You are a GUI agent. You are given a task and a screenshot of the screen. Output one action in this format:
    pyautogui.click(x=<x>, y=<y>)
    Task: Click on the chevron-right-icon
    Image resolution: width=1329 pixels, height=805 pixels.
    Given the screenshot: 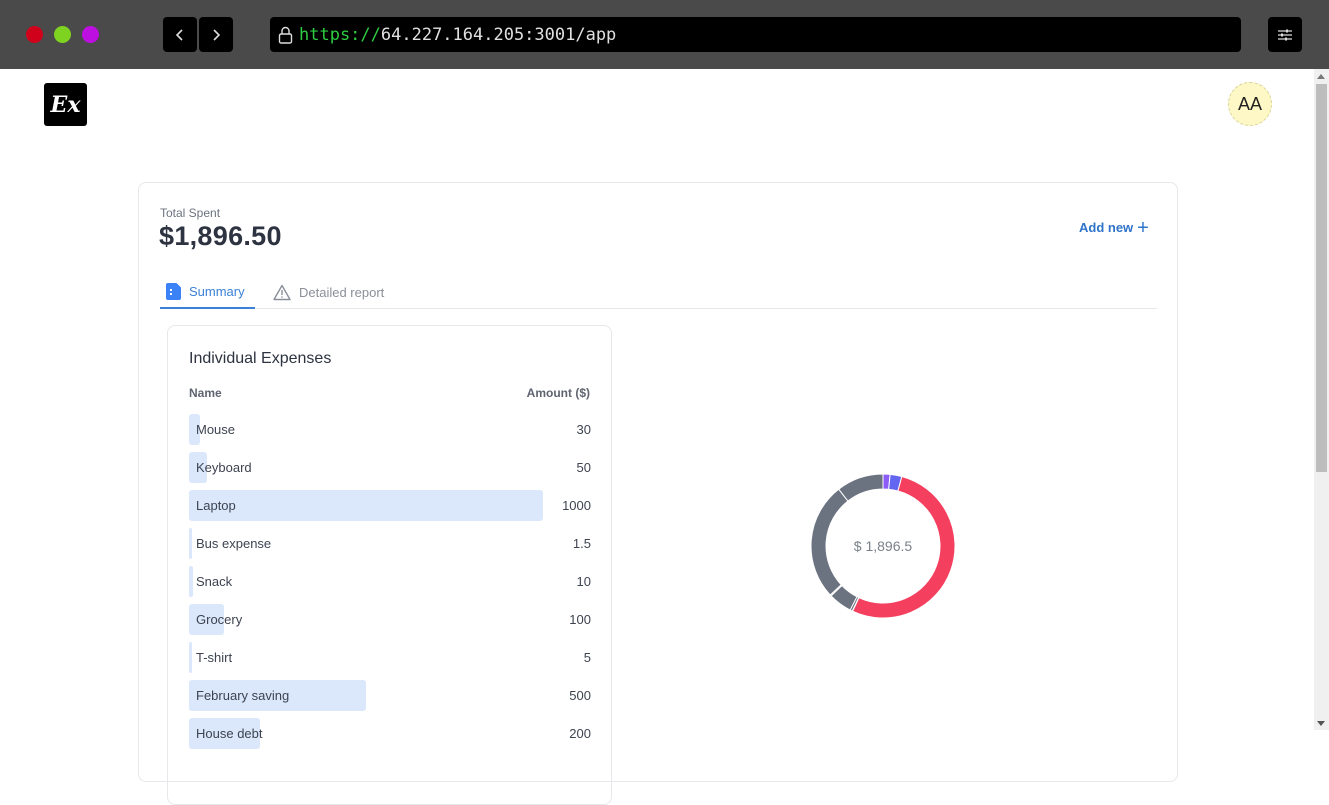 What is the action you would take?
    pyautogui.click(x=217, y=34)
    